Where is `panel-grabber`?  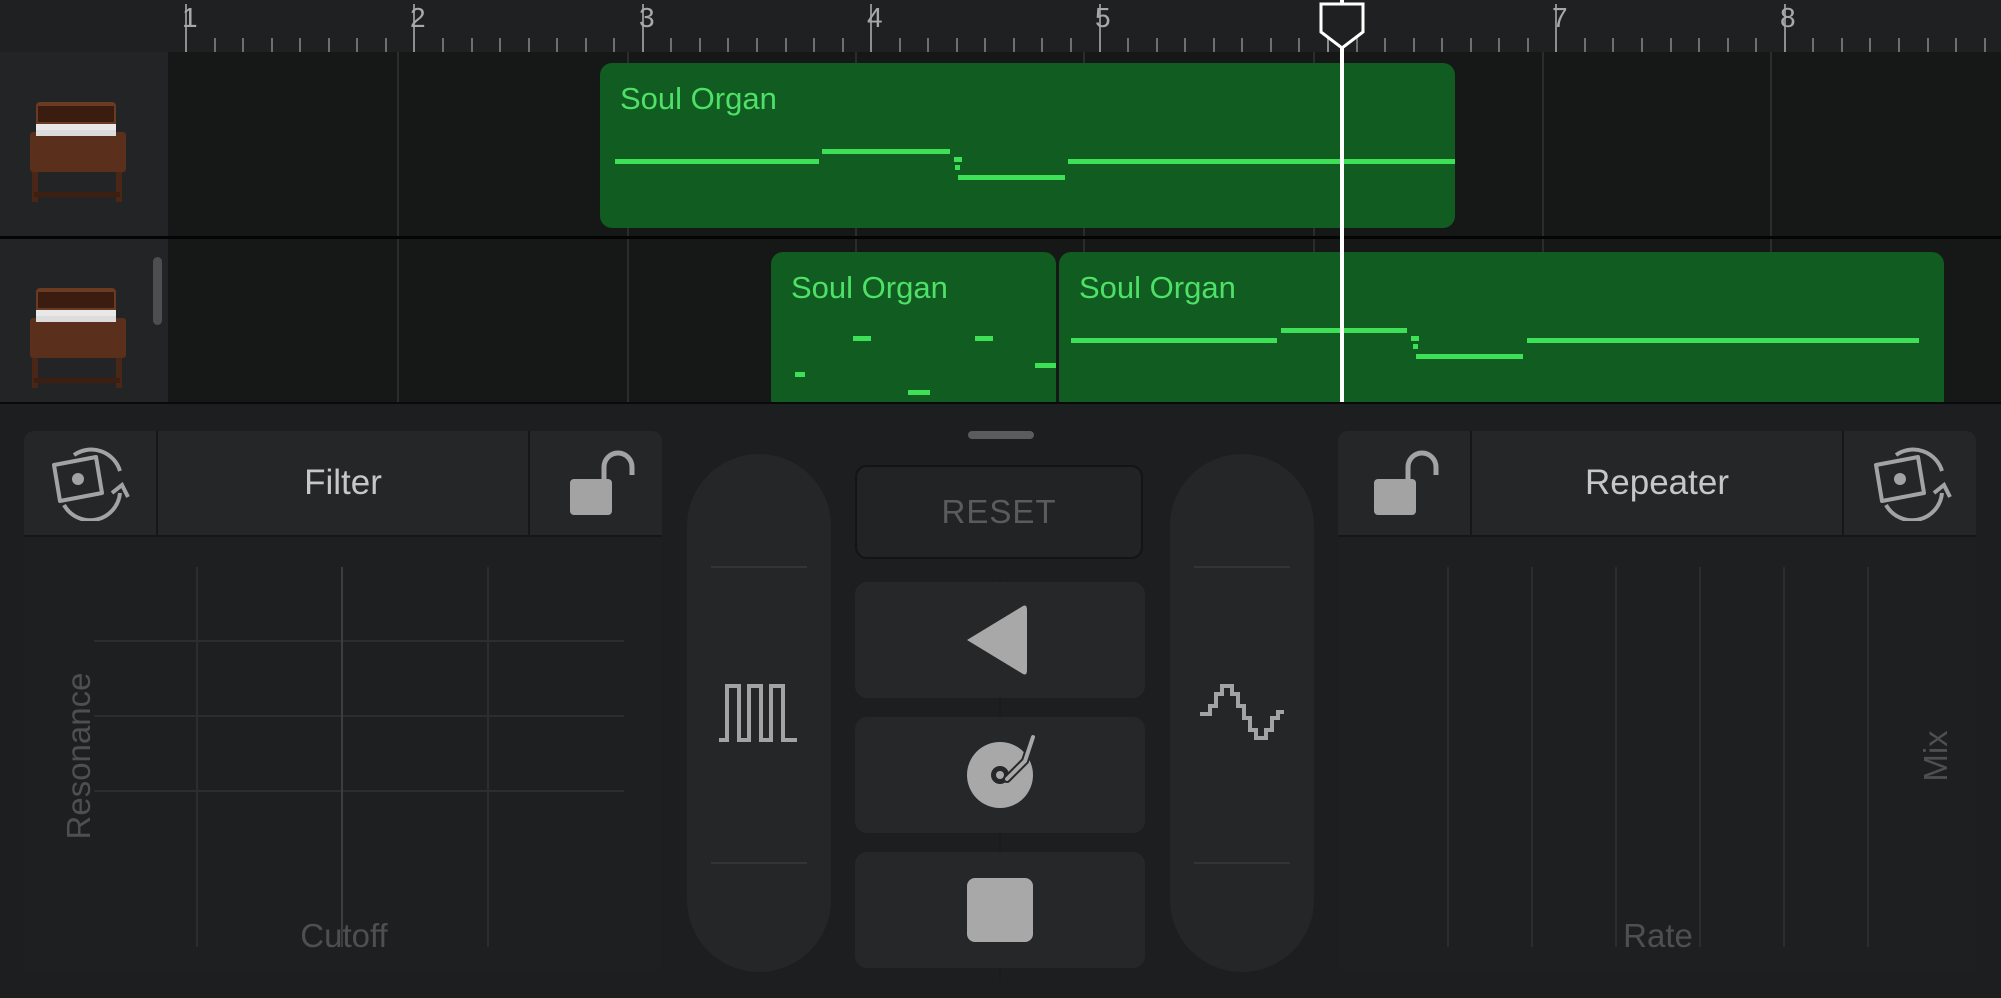 panel-grabber is located at coordinates (1001, 435).